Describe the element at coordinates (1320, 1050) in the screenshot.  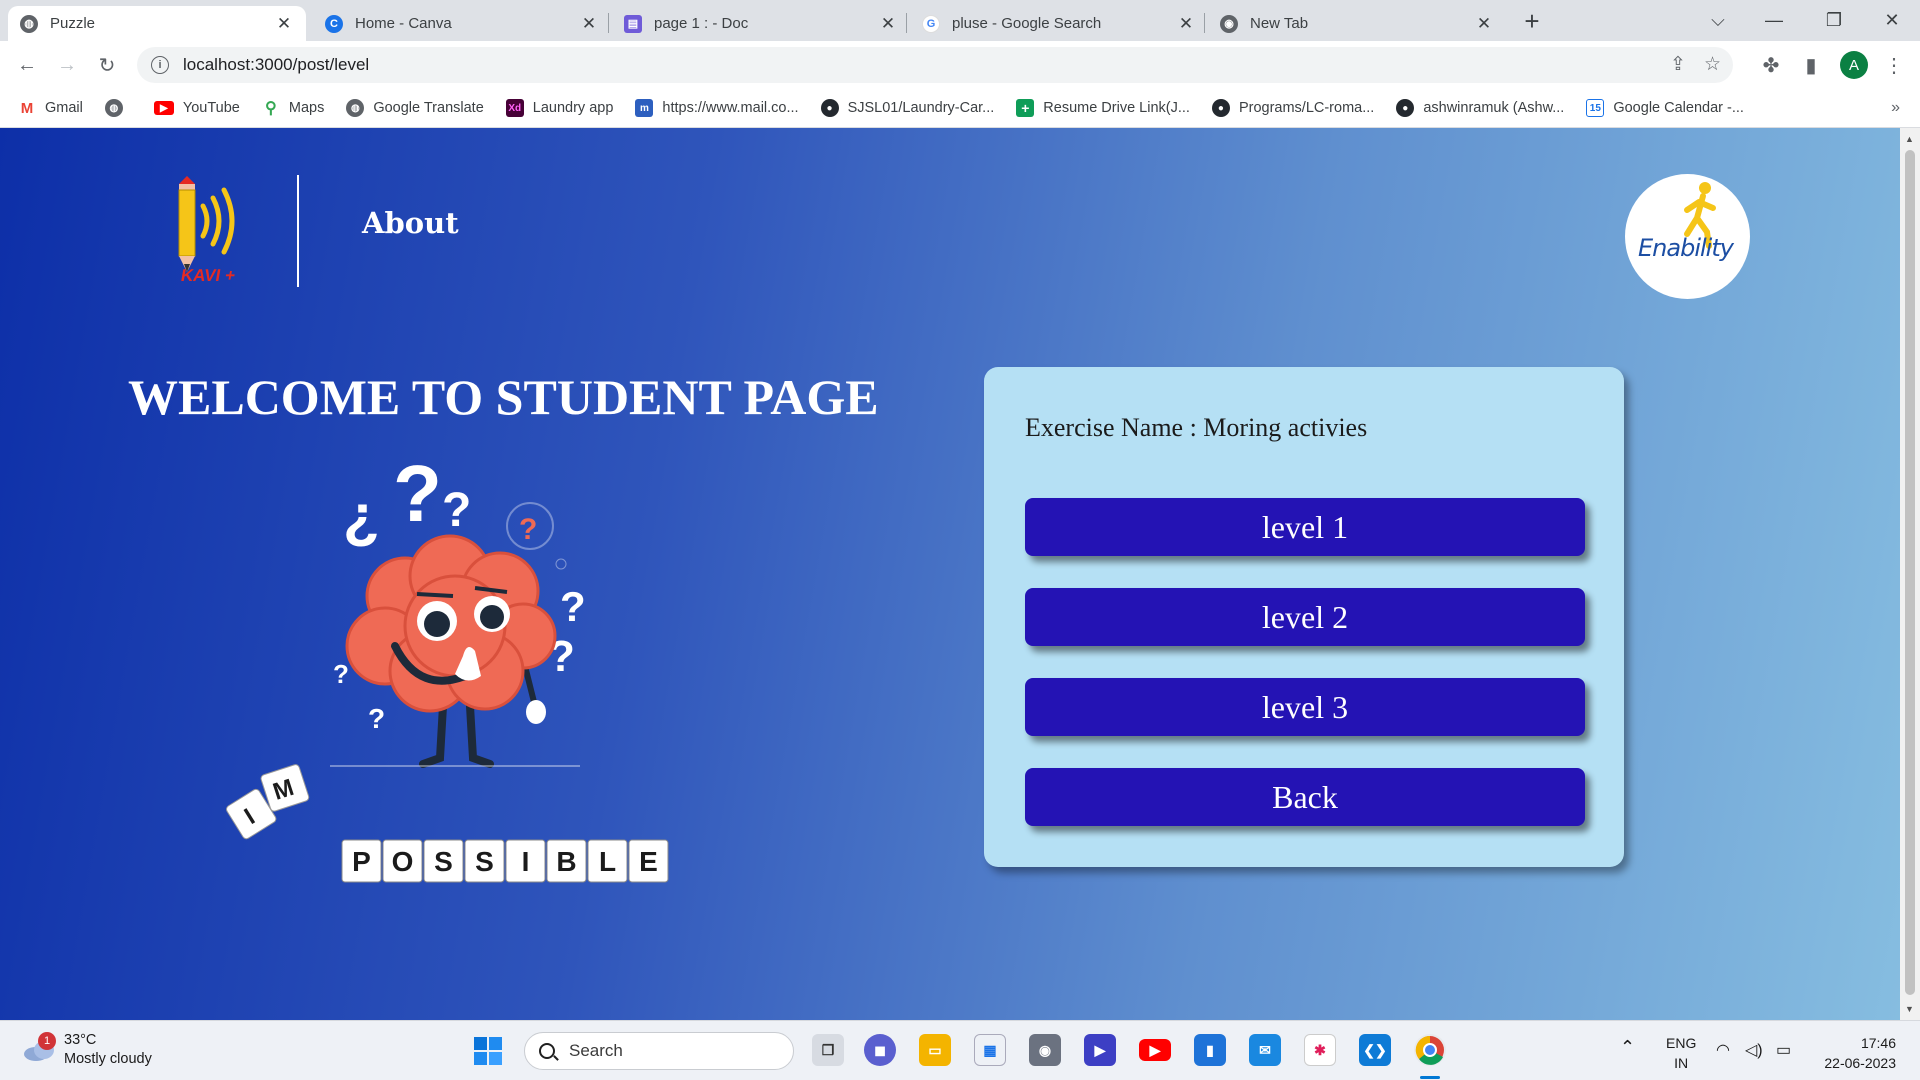
I see `slack-icon: ✱` at that location.